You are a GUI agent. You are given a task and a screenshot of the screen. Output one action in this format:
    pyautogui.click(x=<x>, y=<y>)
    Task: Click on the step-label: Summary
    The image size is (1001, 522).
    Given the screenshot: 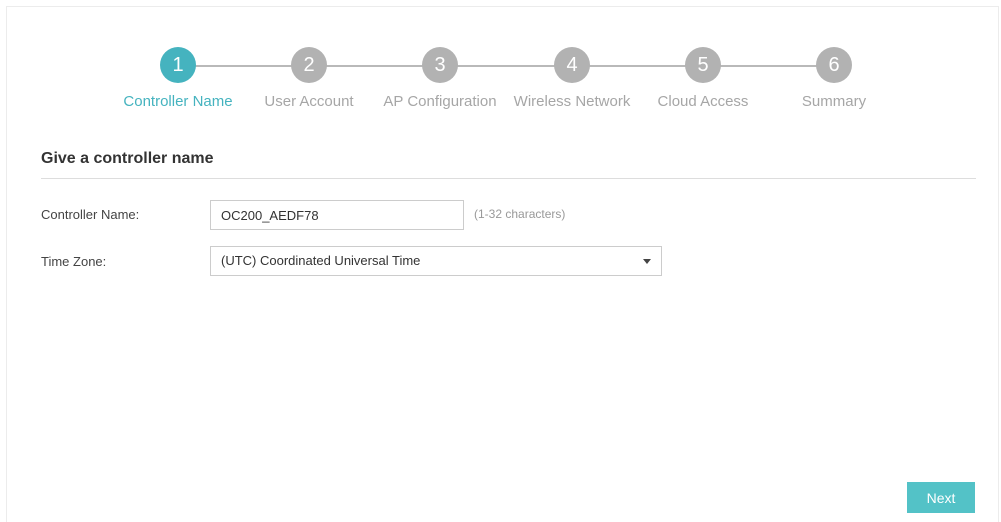 What is the action you would take?
    pyautogui.click(x=834, y=101)
    